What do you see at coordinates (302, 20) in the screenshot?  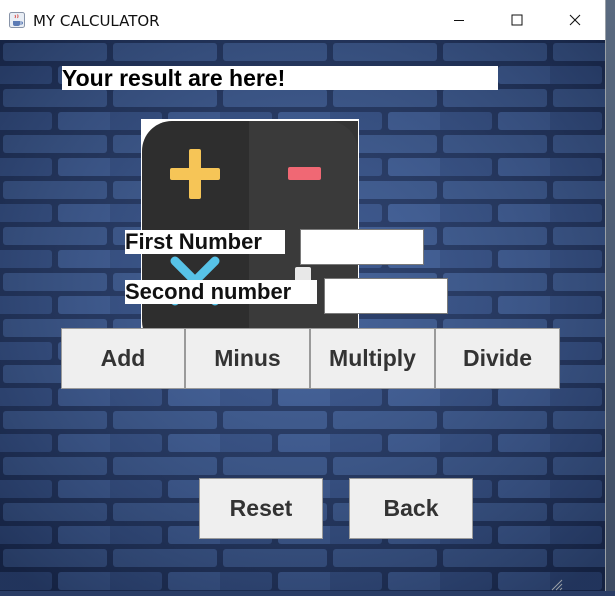 I see `title-bar: MY CALCULATOR` at bounding box center [302, 20].